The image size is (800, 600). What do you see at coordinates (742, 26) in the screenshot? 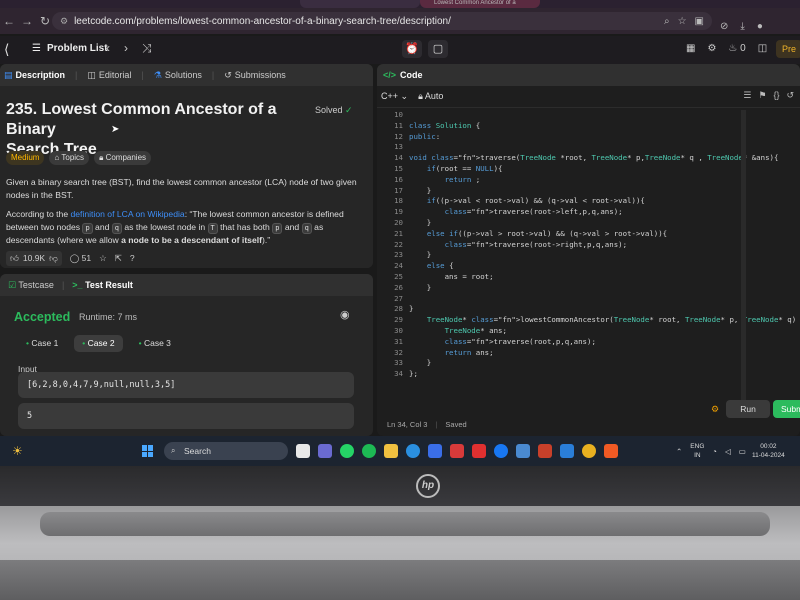
I see `downloads-icon: ⤓` at bounding box center [742, 26].